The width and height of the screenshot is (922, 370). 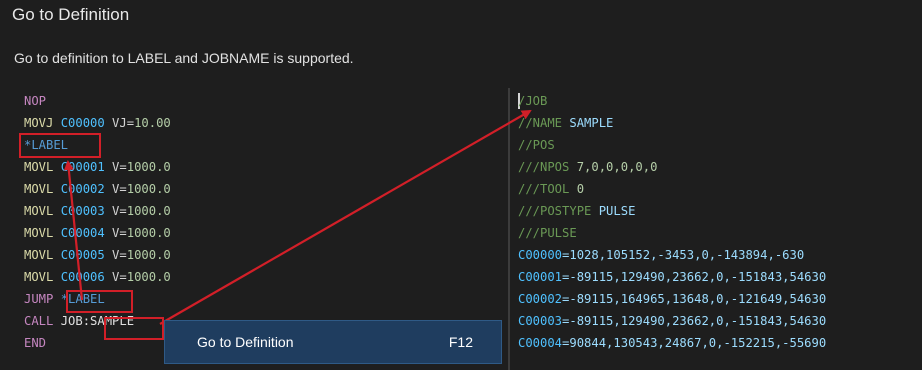 I want to click on left-code-line: *LABEL, so click(x=46, y=145).